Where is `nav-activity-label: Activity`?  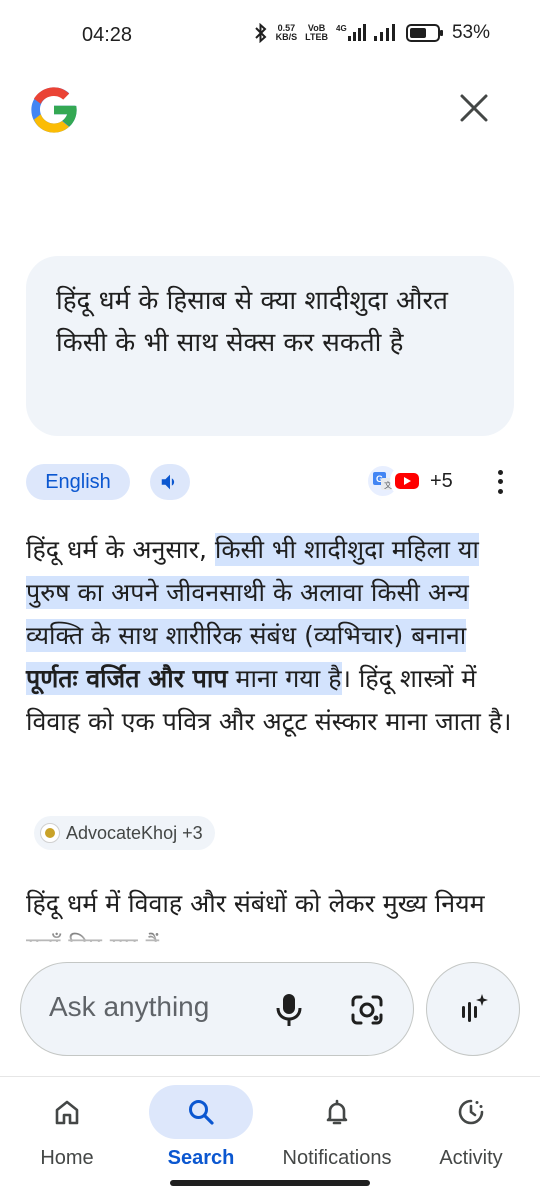 nav-activity-label: Activity is located at coordinates (471, 1158).